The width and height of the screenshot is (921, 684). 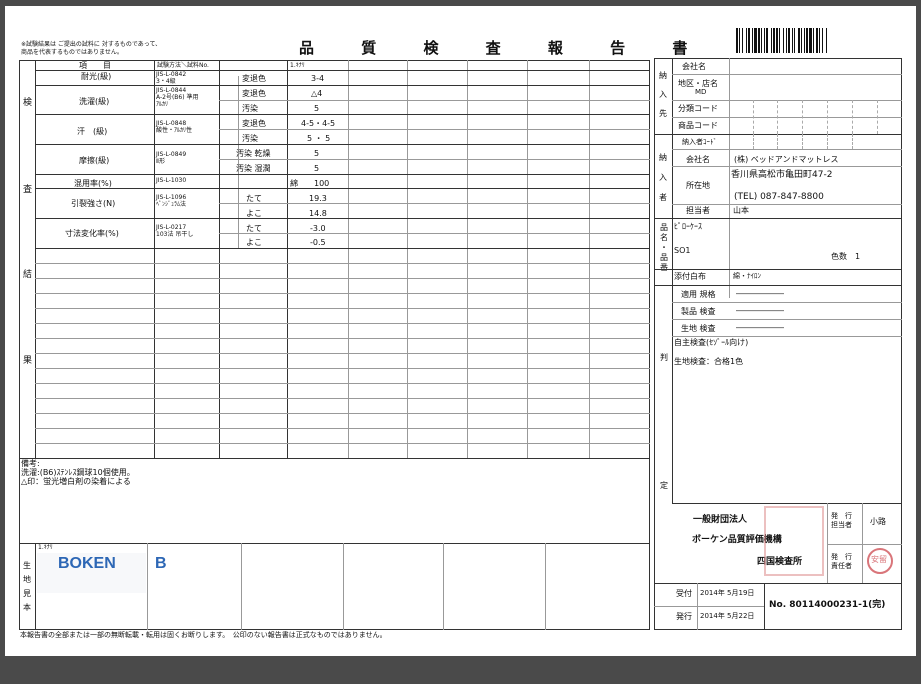 What do you see at coordinates (318, 213) in the screenshot?
I see `row-tear-value-2: 14.8` at bounding box center [318, 213].